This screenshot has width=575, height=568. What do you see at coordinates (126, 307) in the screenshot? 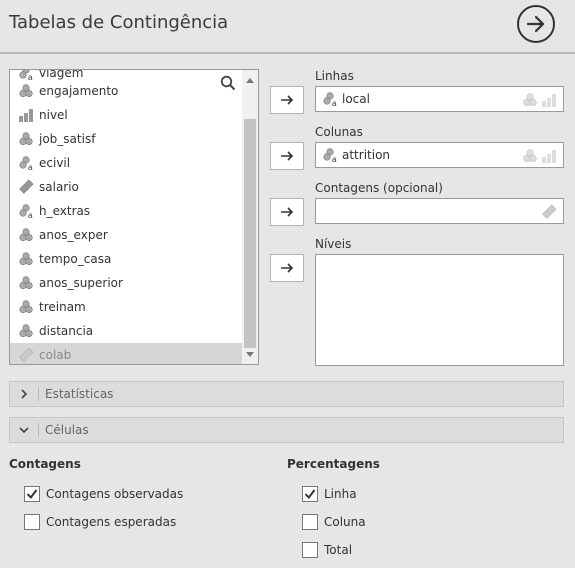
I see `variable-item: treinam` at bounding box center [126, 307].